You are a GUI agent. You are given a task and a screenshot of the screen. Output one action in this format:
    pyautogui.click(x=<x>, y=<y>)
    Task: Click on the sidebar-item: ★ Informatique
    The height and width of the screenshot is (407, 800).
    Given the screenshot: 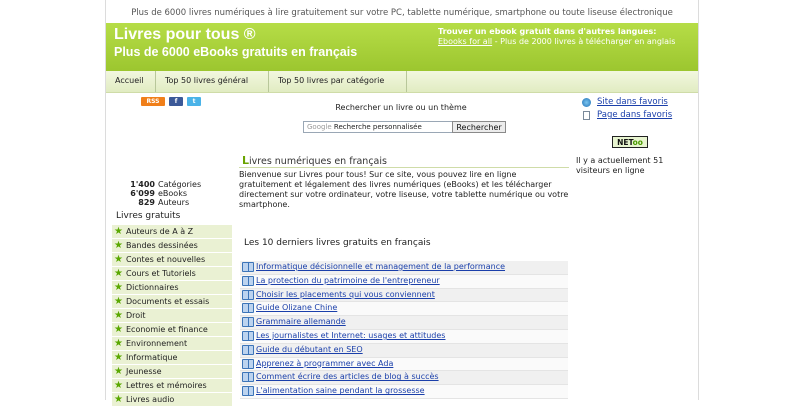 What is the action you would take?
    pyautogui.click(x=172, y=358)
    